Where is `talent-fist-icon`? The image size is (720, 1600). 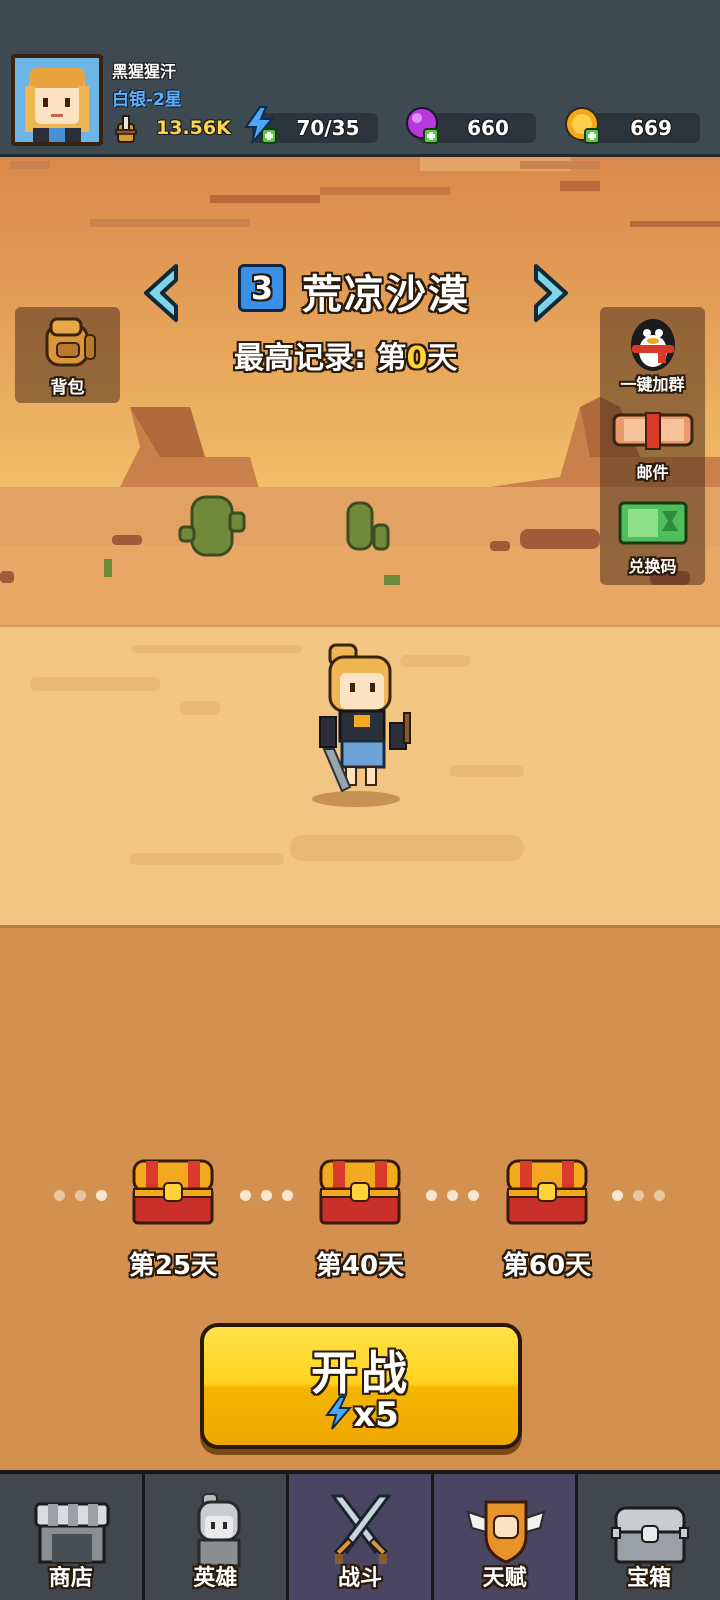 talent-fist-icon is located at coordinates (506, 1532).